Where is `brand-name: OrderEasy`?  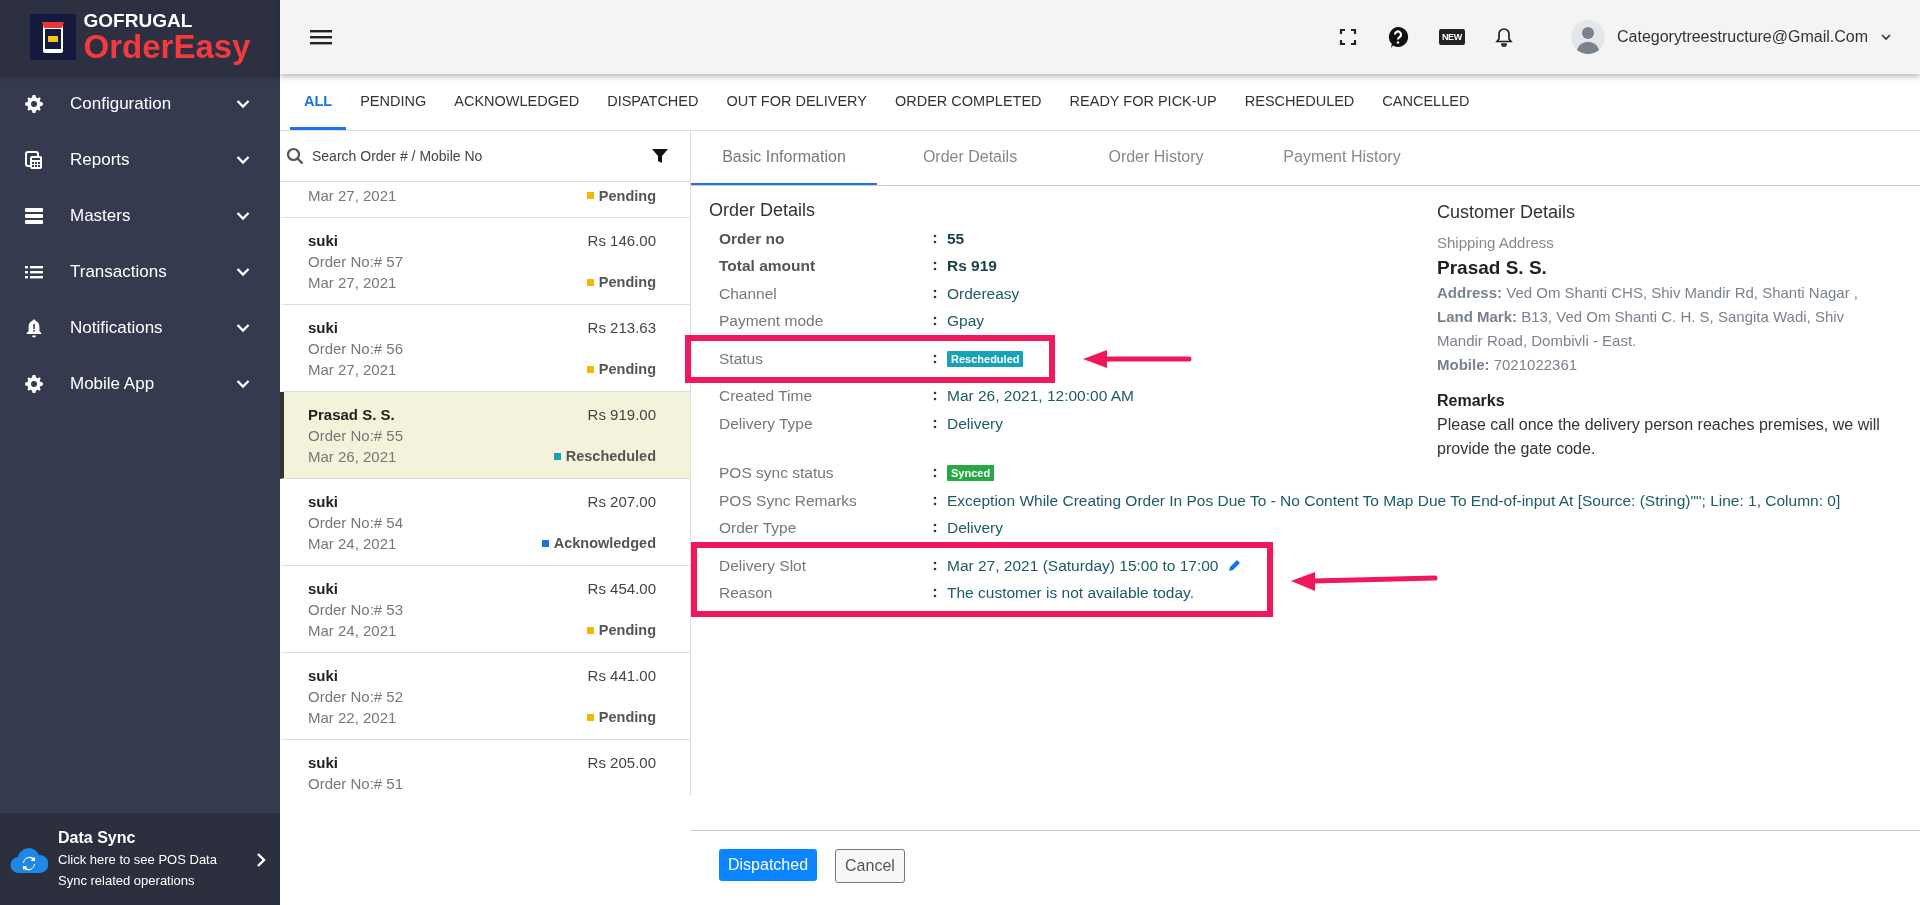
brand-name: OrderEasy is located at coordinates (167, 46).